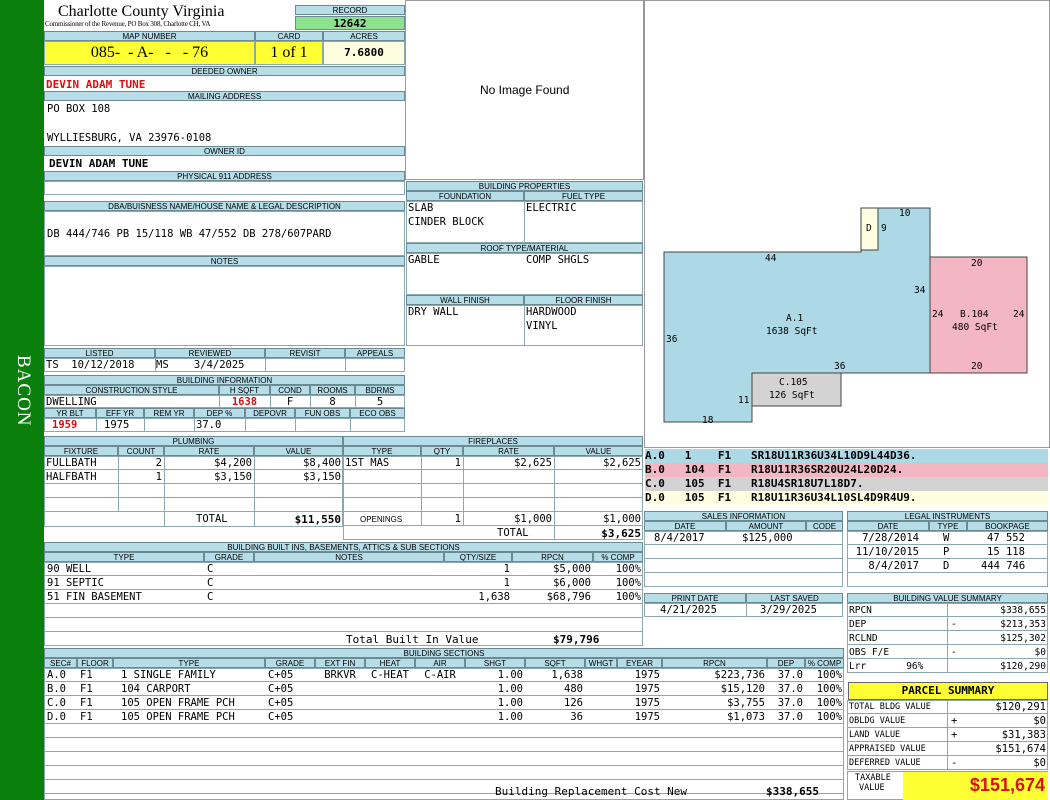 The width and height of the screenshot is (1050, 800). What do you see at coordinates (794, 598) in the screenshot?
I see `last-saved-header: LAST SAVED` at bounding box center [794, 598].